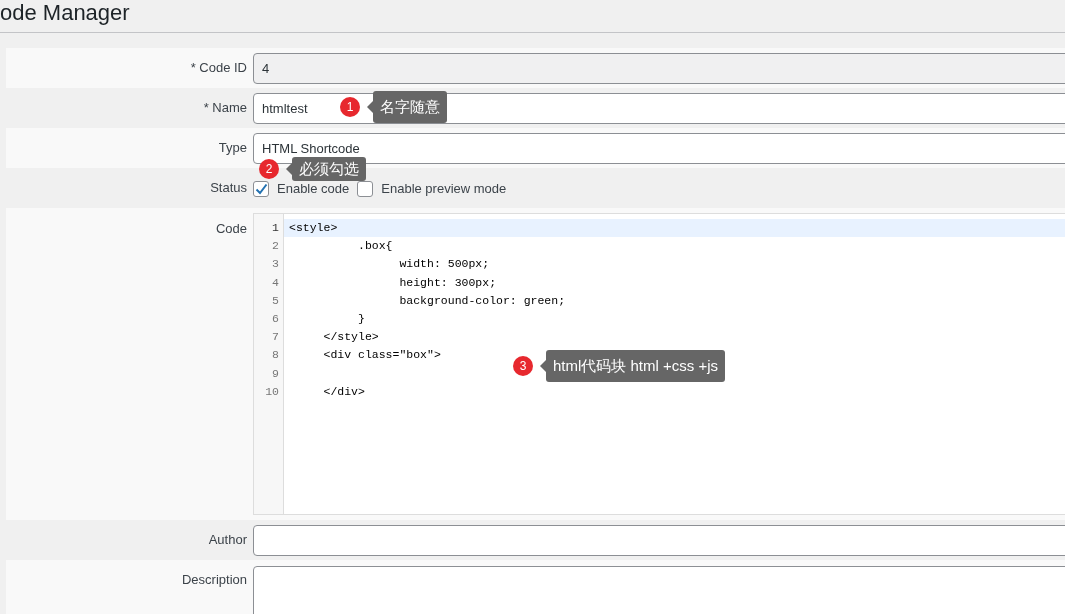 The image size is (1065, 614). Describe the element at coordinates (444, 189) in the screenshot. I see `checkbox-label: Enable preview mode` at that location.